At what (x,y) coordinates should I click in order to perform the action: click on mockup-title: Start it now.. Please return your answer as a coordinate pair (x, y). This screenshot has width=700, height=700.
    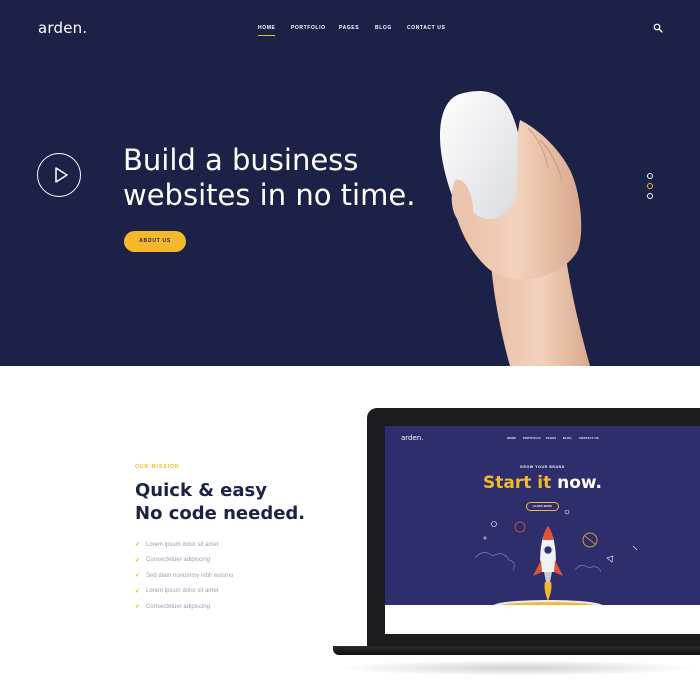
    Looking at the image, I should click on (542, 483).